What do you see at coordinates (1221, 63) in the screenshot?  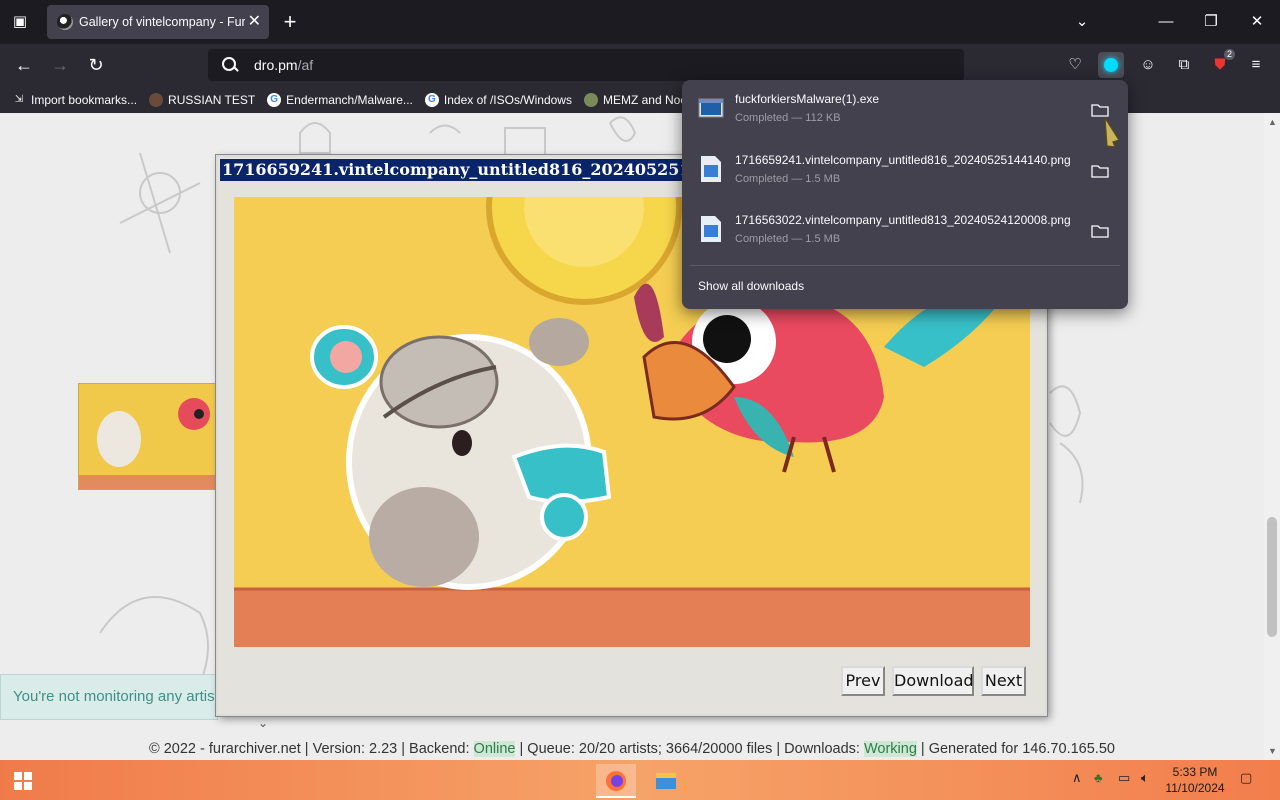 I see `ublock-icon: ⛊ 2` at bounding box center [1221, 63].